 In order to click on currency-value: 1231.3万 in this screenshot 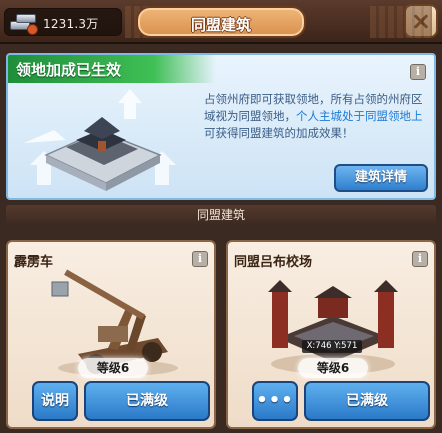, I will do `click(71, 24)`.